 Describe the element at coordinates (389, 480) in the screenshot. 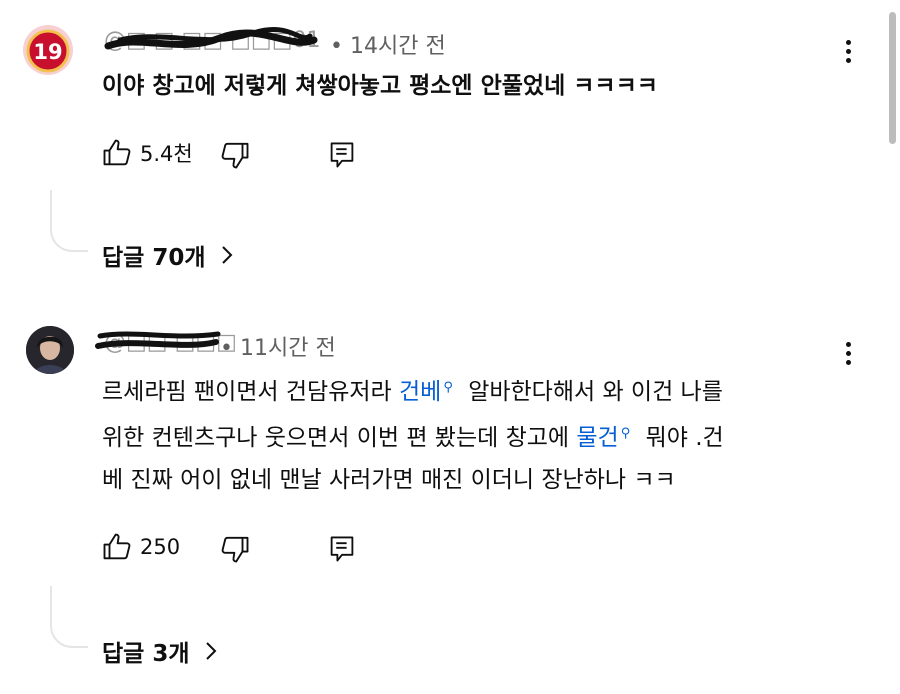

I see `comment-text-line-3: 베 진짜 어이 없네 맨날 사러가면 매진 이더니 장난하나 ㅋㅋ` at that location.